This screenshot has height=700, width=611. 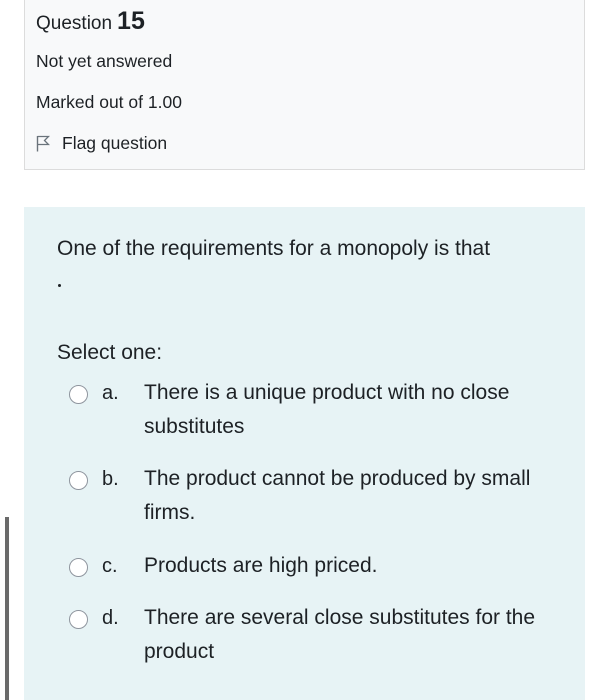 What do you see at coordinates (109, 102) in the screenshot?
I see `question-marks: Marked out of 1.00` at bounding box center [109, 102].